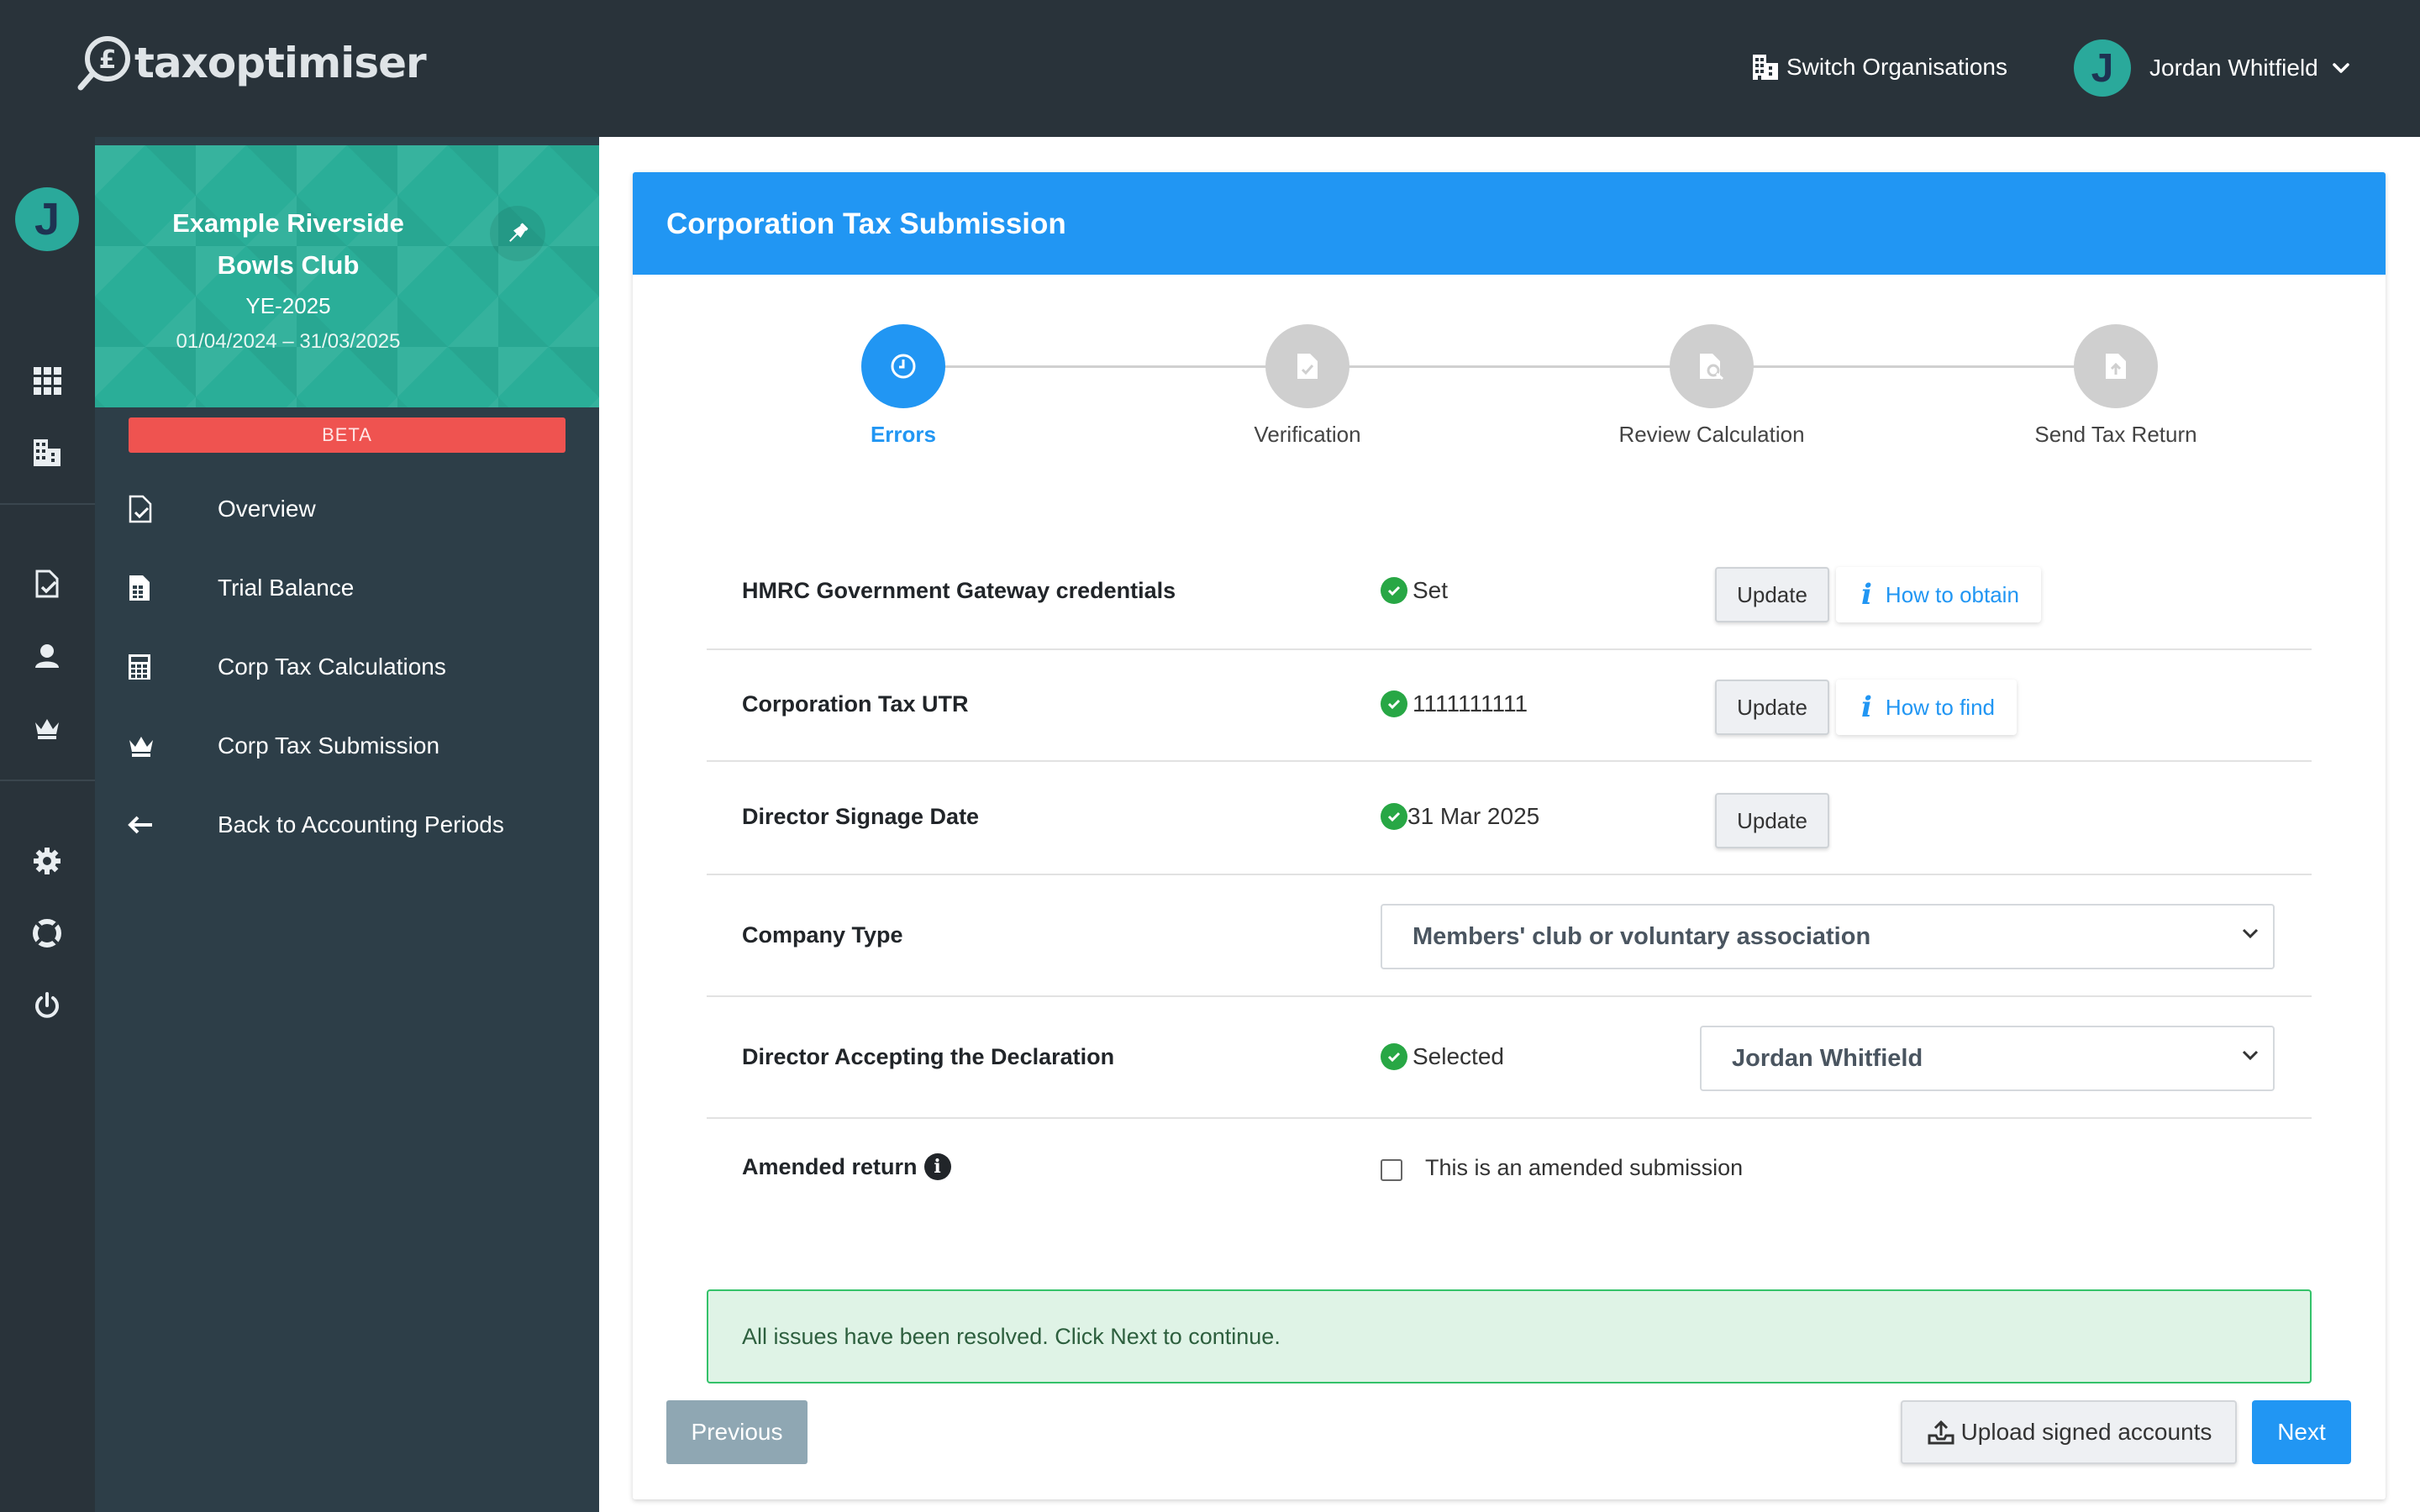 The width and height of the screenshot is (2420, 1512). What do you see at coordinates (1941, 1432) in the screenshot?
I see `upload-icon` at bounding box center [1941, 1432].